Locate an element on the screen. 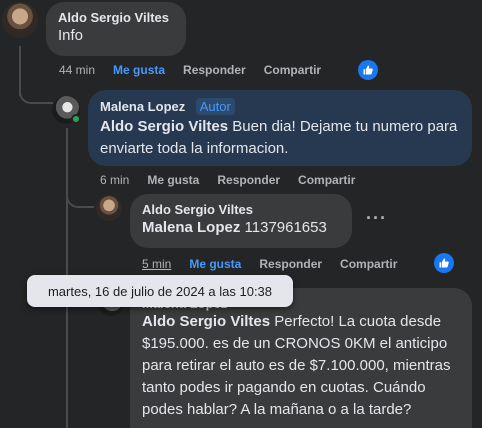 The width and height of the screenshot is (482, 428). comment-bubble: Aldo Sergio Viltes Info is located at coordinates (116, 29).